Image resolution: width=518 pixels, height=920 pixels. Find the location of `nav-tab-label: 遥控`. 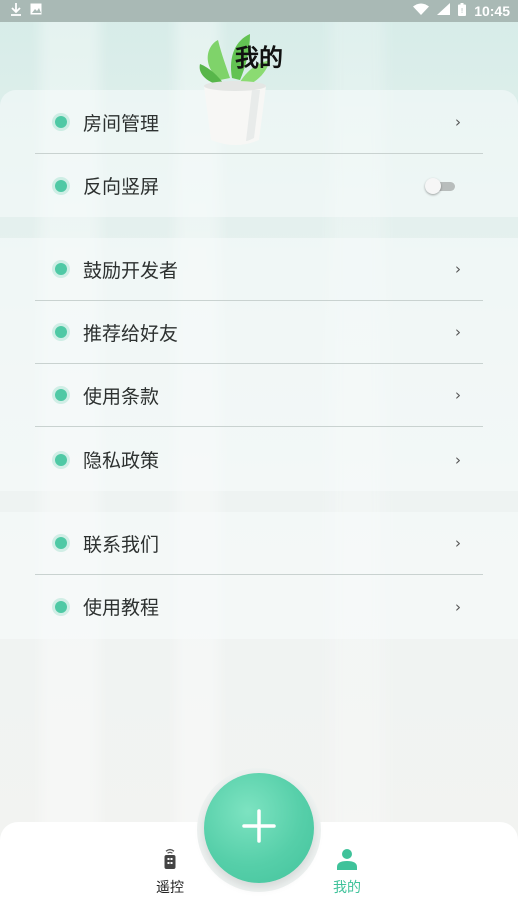

nav-tab-label: 遥控 is located at coordinates (170, 888).